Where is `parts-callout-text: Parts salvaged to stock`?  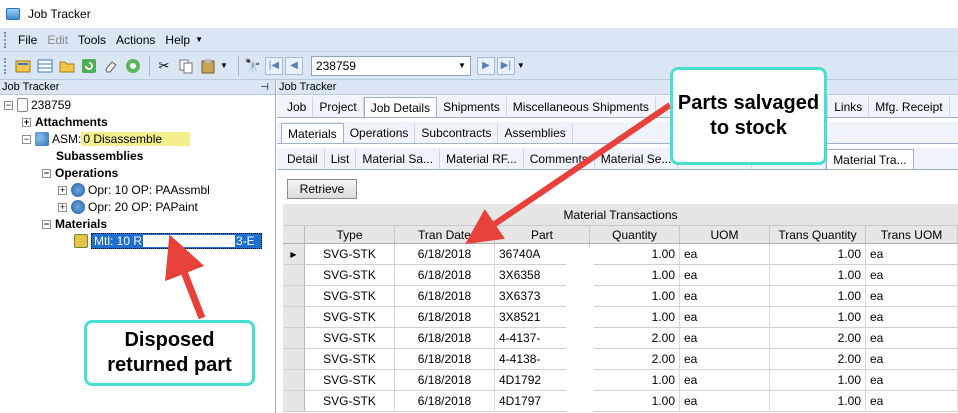
parts-callout-text: Parts salvaged to stock is located at coordinates (748, 115).